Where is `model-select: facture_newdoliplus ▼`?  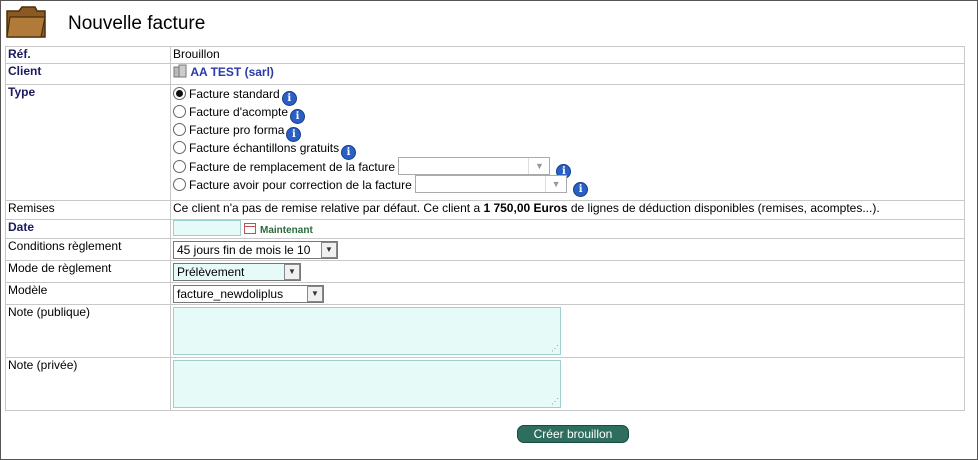
model-select: facture_newdoliplus ▼ is located at coordinates (248, 294).